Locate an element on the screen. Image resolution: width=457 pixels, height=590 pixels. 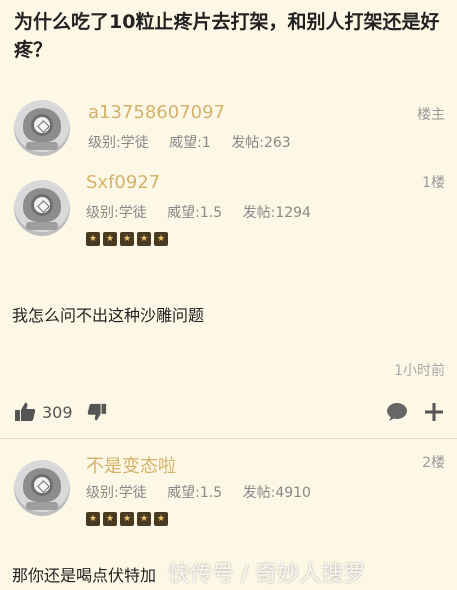
reply-1-avatar is located at coordinates (42, 208).